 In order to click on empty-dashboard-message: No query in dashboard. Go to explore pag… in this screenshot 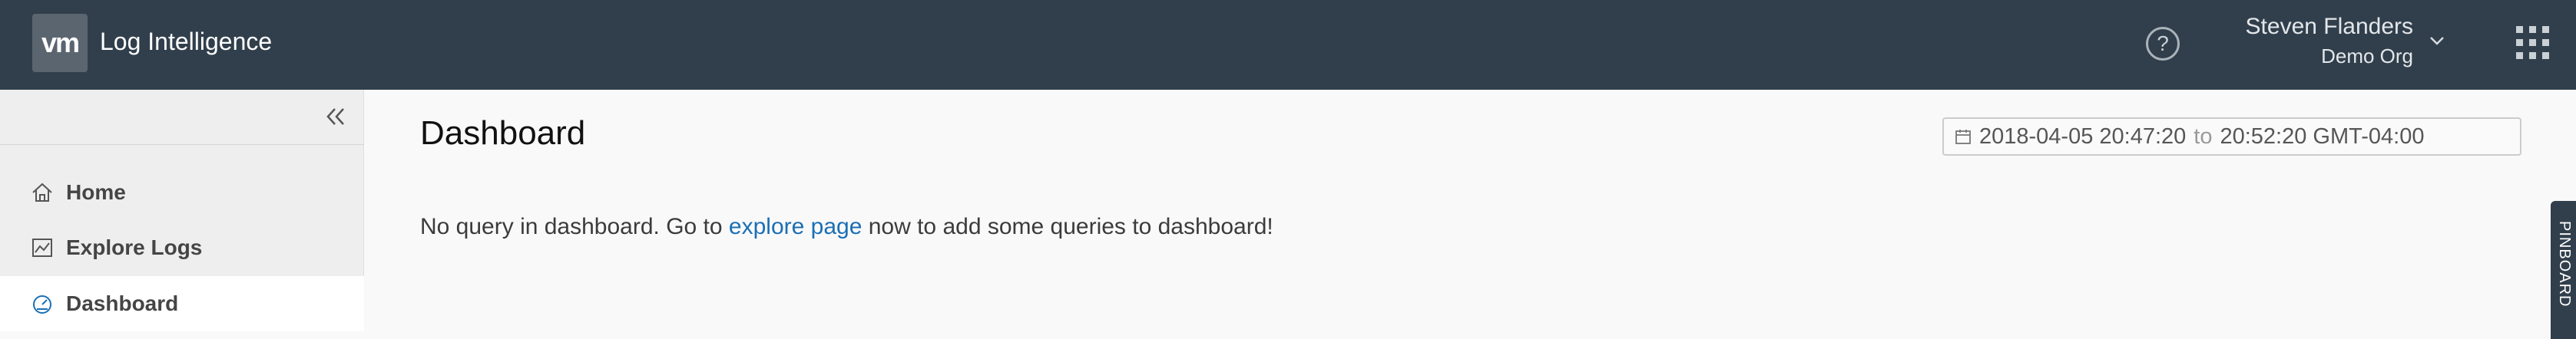, I will do `click(847, 227)`.